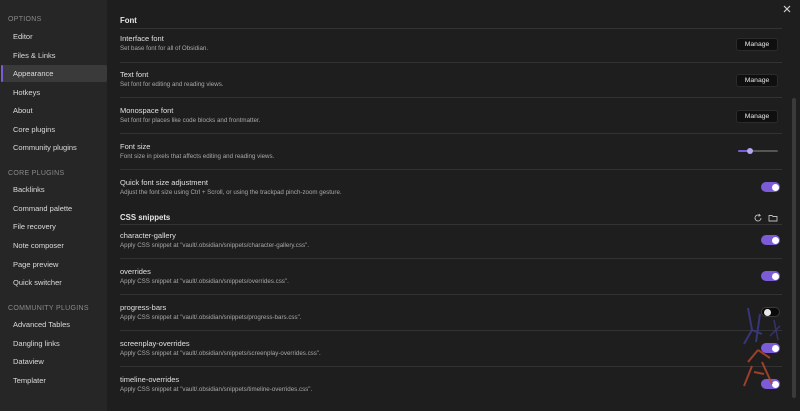 This screenshot has width=800, height=411. Describe the element at coordinates (54, 324) in the screenshot. I see `sidebar-item-advanced-tables: Advanced Tables` at that location.